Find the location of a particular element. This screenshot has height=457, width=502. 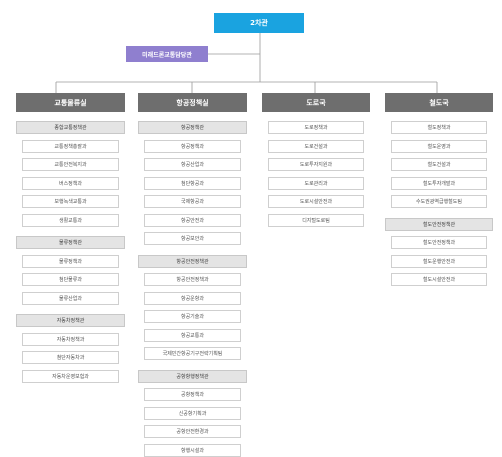

division-node: 첨단물류과 is located at coordinates (70, 279).